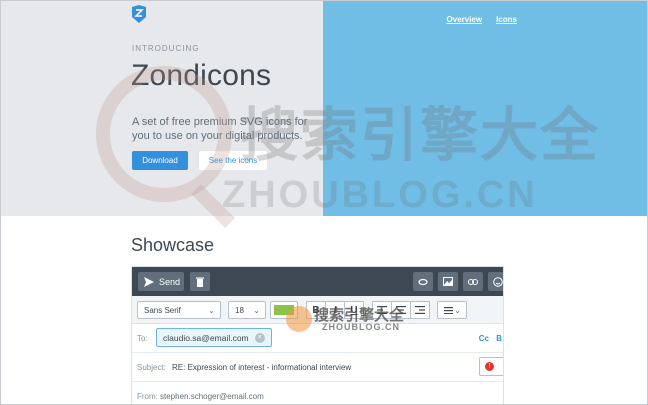 Image resolution: width=648 pixels, height=405 pixels. What do you see at coordinates (139, 14) in the screenshot?
I see `zondicons-logo-icon` at bounding box center [139, 14].